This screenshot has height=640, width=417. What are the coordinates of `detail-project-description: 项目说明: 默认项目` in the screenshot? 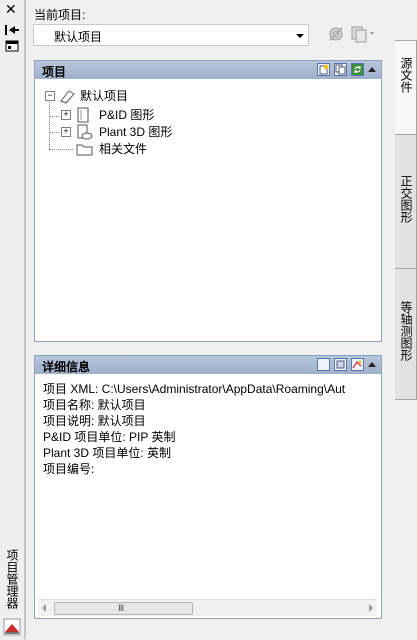 It's located at (94, 421).